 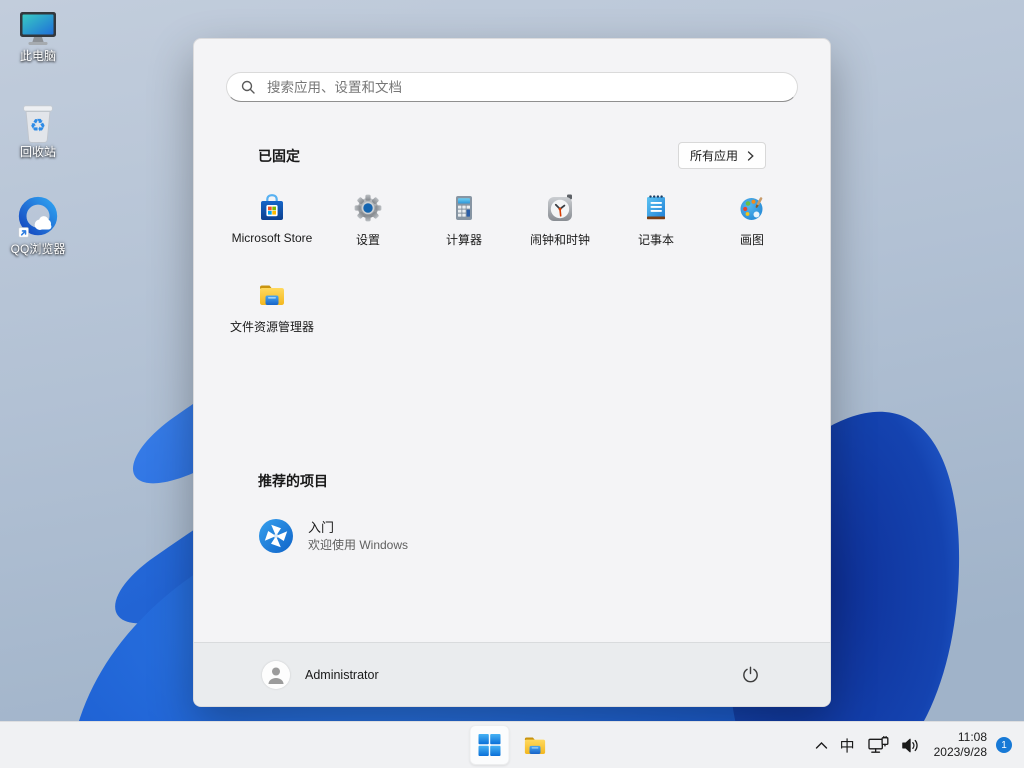 I want to click on desktop-icon-label: QQ浏览器, so click(x=38, y=249).